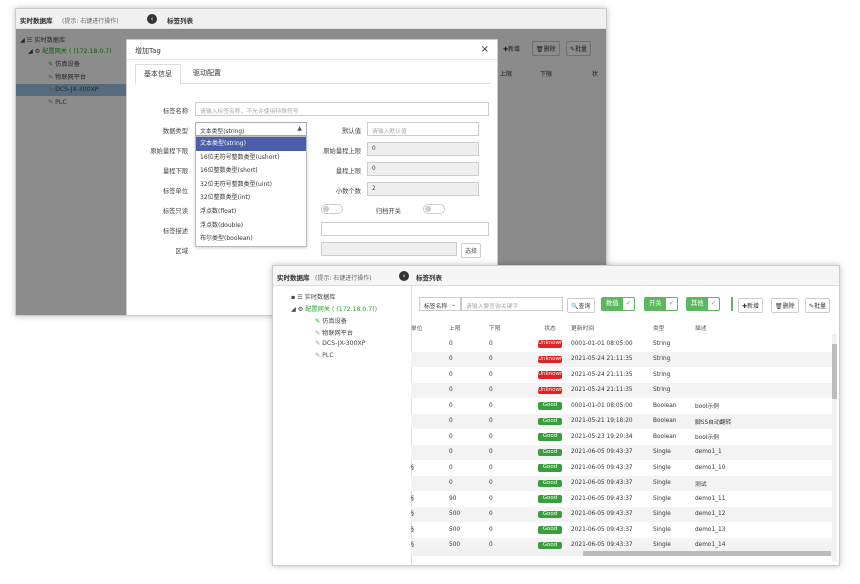 The image size is (860, 584). What do you see at coordinates (251, 144) in the screenshot?
I see `option-string: 文本类型(string)` at bounding box center [251, 144].